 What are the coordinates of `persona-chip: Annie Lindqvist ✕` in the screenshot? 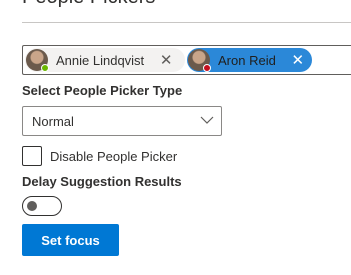 It's located at (105, 60).